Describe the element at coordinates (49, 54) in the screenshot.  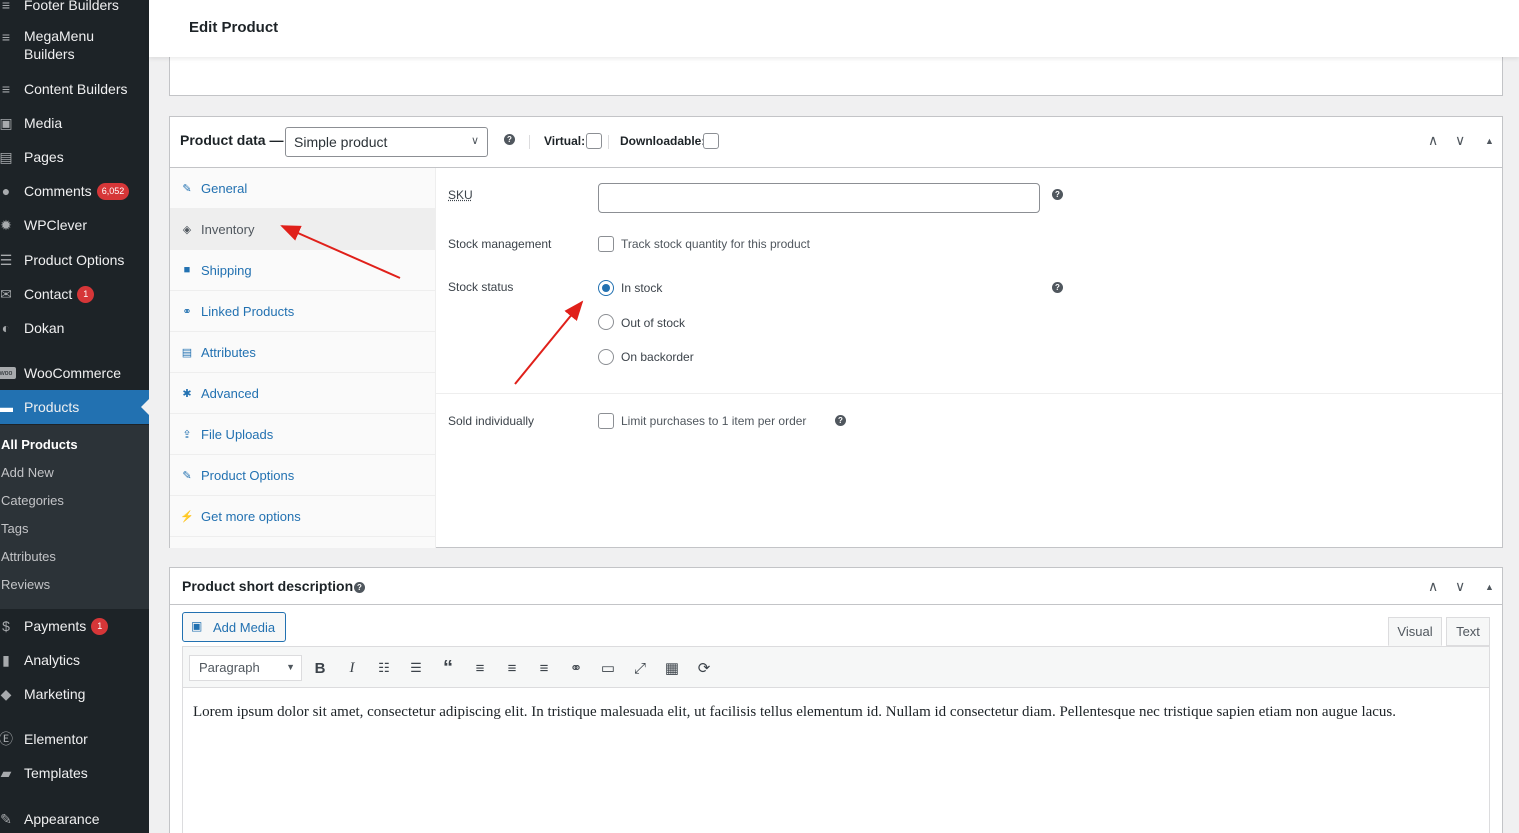
I see `menu-label-line2: Builders` at that location.